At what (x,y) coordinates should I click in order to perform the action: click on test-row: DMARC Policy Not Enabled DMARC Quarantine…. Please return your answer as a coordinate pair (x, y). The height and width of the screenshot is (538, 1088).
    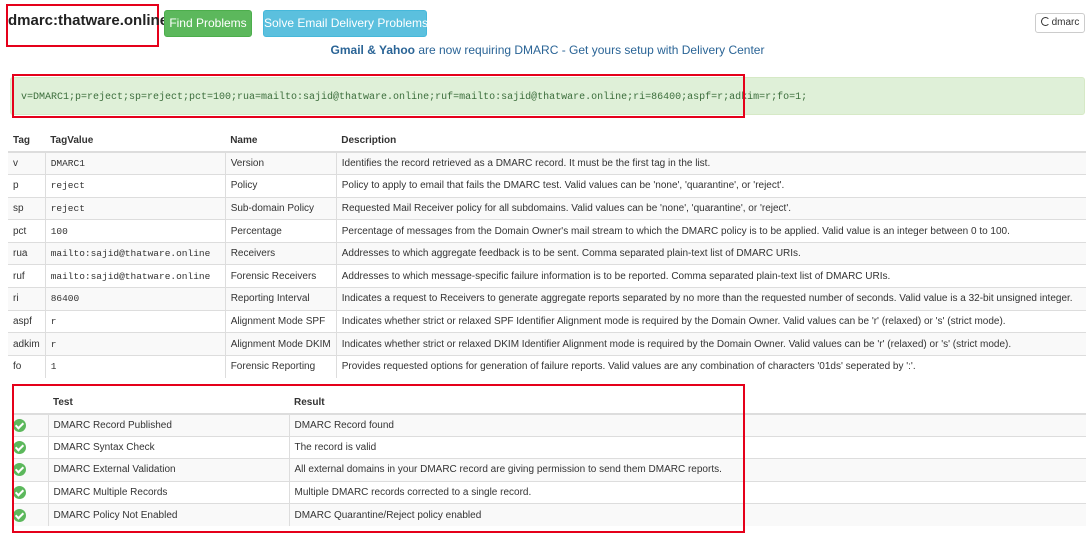
    Looking at the image, I should click on (549, 514).